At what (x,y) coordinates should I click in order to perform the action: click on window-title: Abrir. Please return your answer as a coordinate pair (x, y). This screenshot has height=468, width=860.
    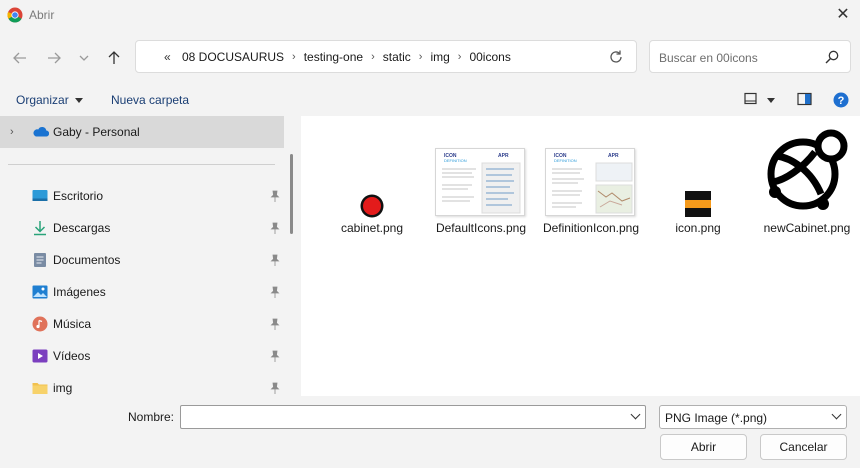
    Looking at the image, I should click on (42, 15).